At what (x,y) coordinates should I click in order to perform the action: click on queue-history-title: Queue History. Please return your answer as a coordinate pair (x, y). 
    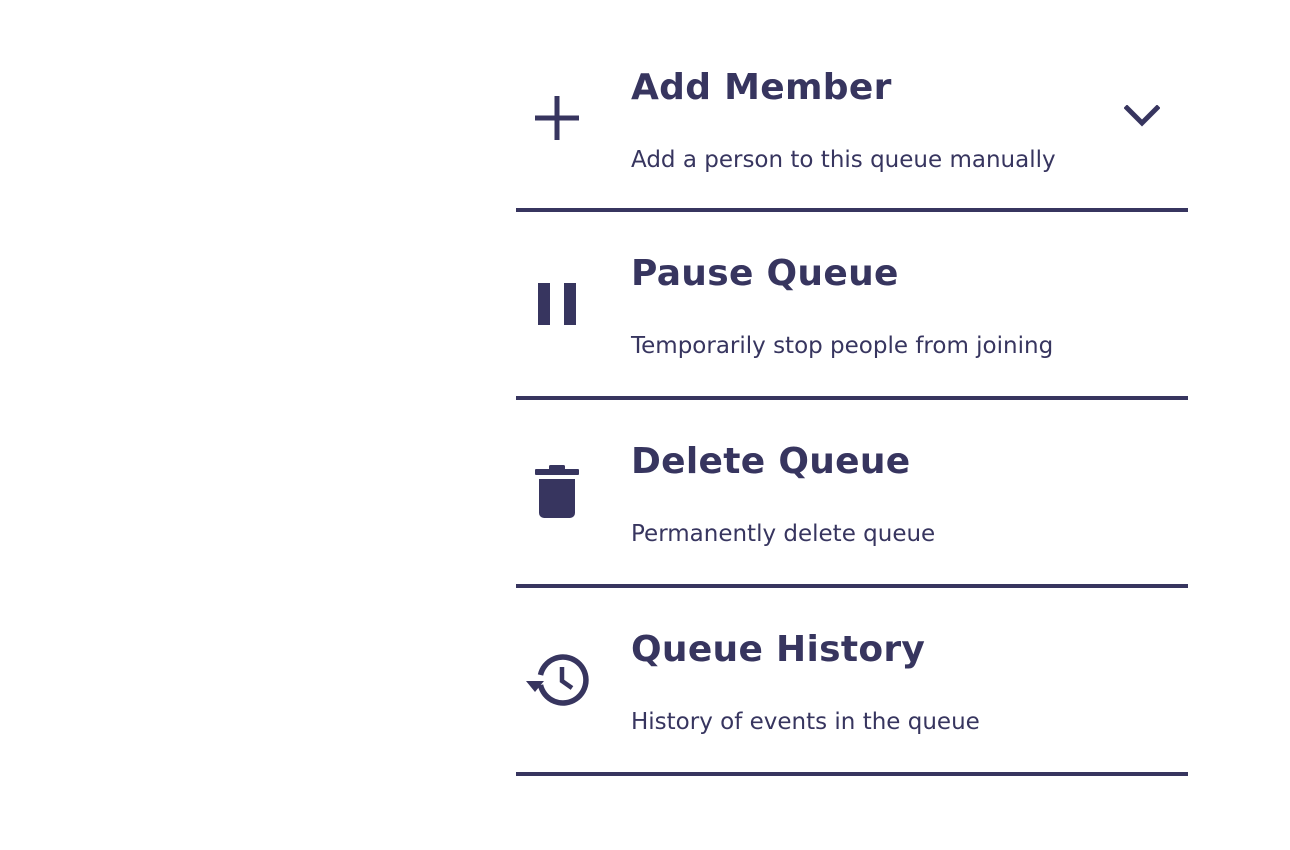
    Looking at the image, I should click on (778, 649).